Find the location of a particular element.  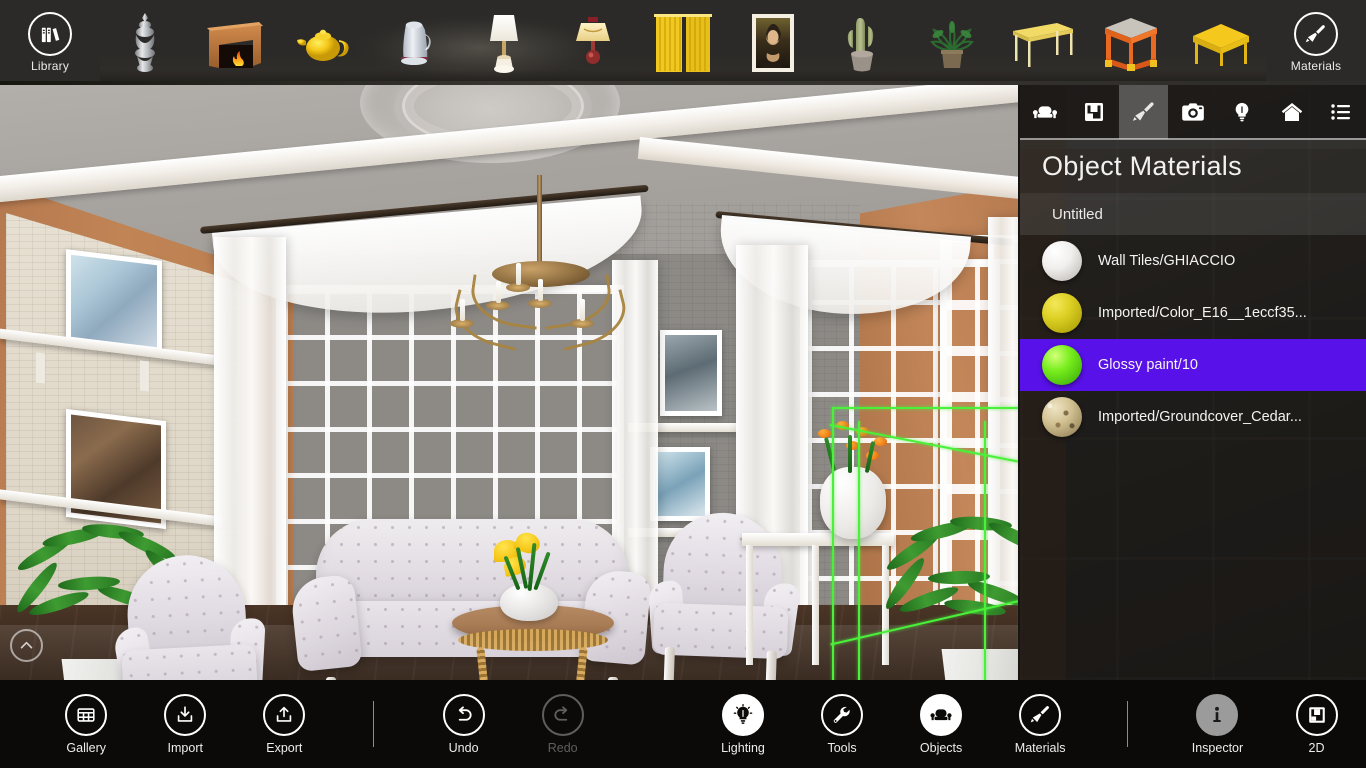

tab-floorplan is located at coordinates (1093, 112).